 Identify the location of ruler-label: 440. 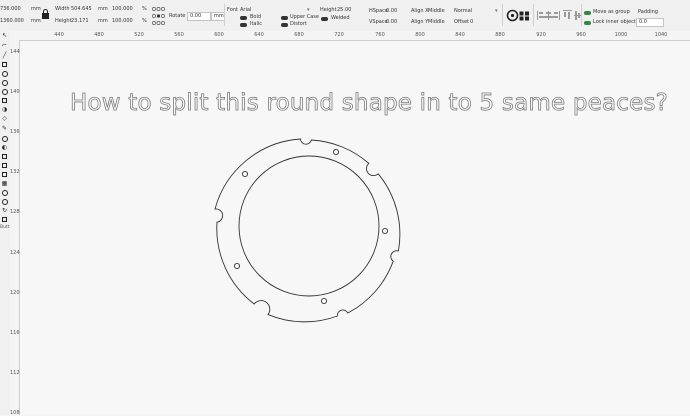
(59, 35).